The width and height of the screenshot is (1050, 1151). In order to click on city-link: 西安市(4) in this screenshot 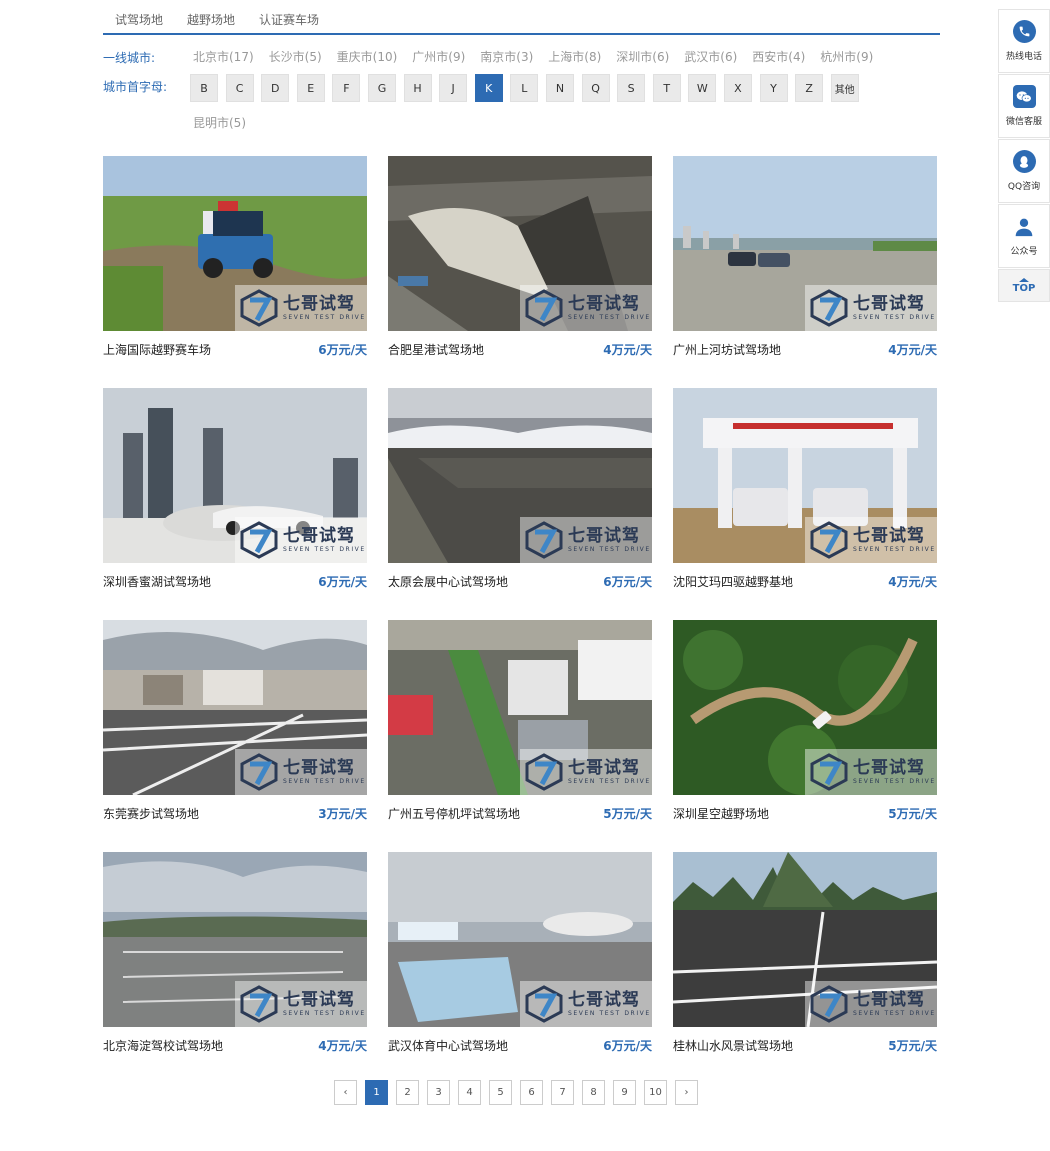, I will do `click(778, 57)`.